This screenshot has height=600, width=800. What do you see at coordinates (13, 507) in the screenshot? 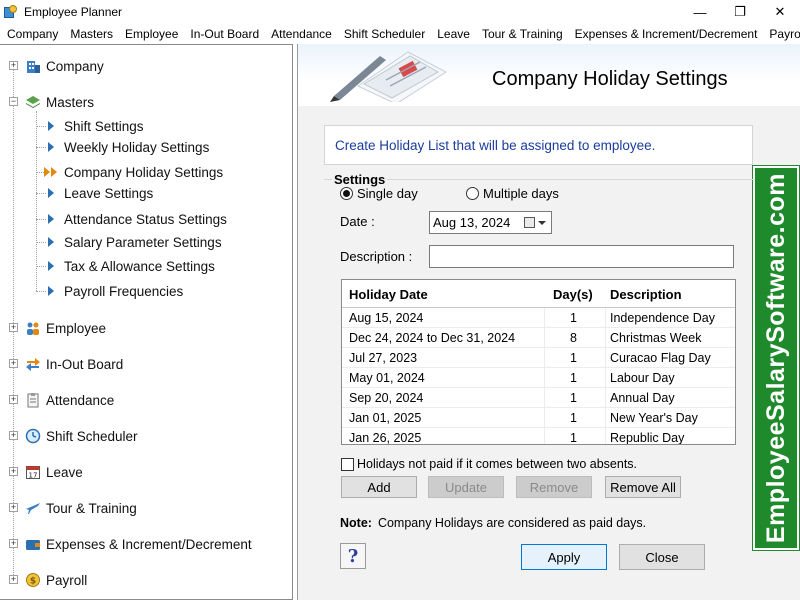
I see `expand-tour-training-toggle: +` at bounding box center [13, 507].